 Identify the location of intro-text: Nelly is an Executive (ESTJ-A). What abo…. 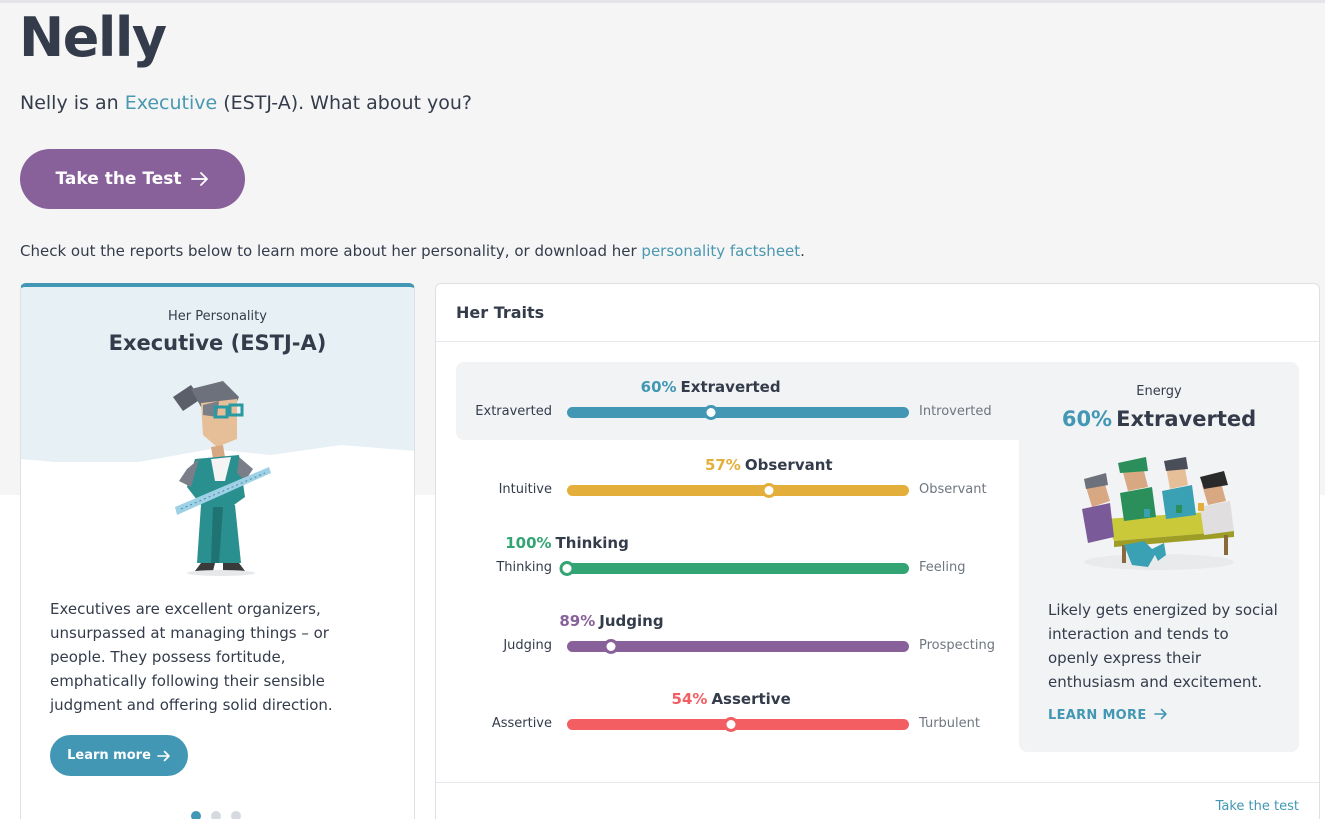
(246, 103).